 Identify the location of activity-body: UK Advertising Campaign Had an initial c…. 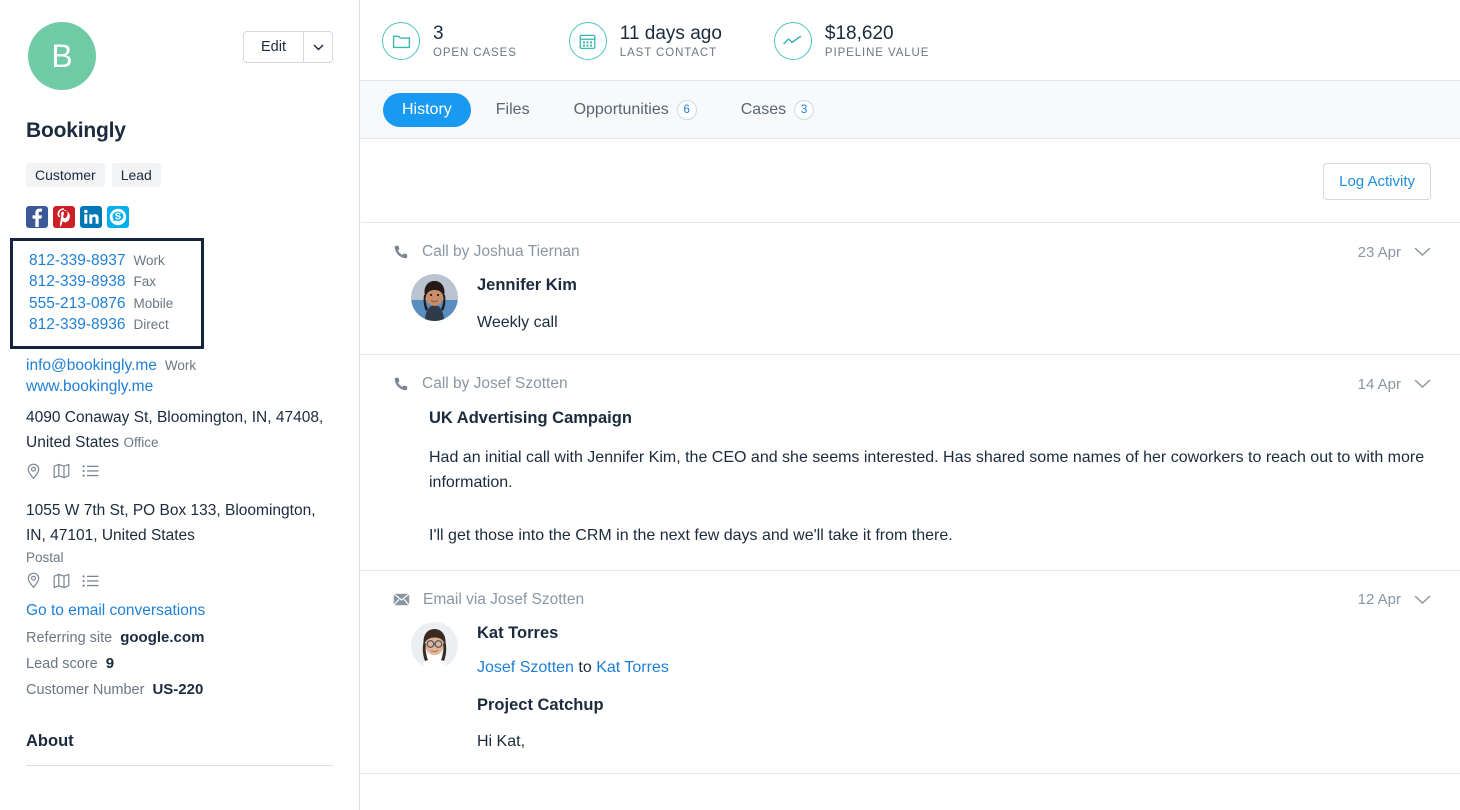
(912, 478).